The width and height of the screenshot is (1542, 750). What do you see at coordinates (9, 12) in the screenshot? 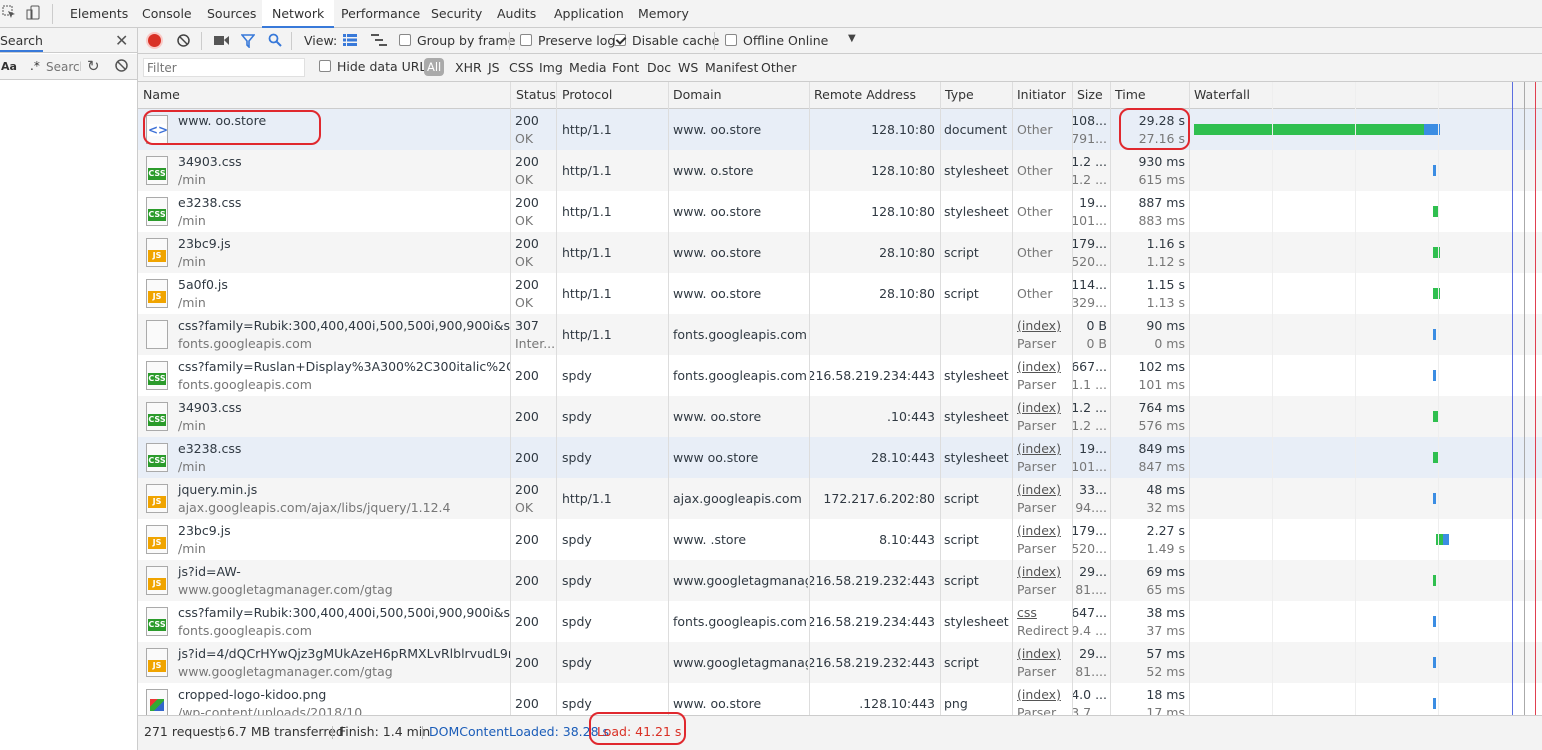
I see `inspect-element-icon` at bounding box center [9, 12].